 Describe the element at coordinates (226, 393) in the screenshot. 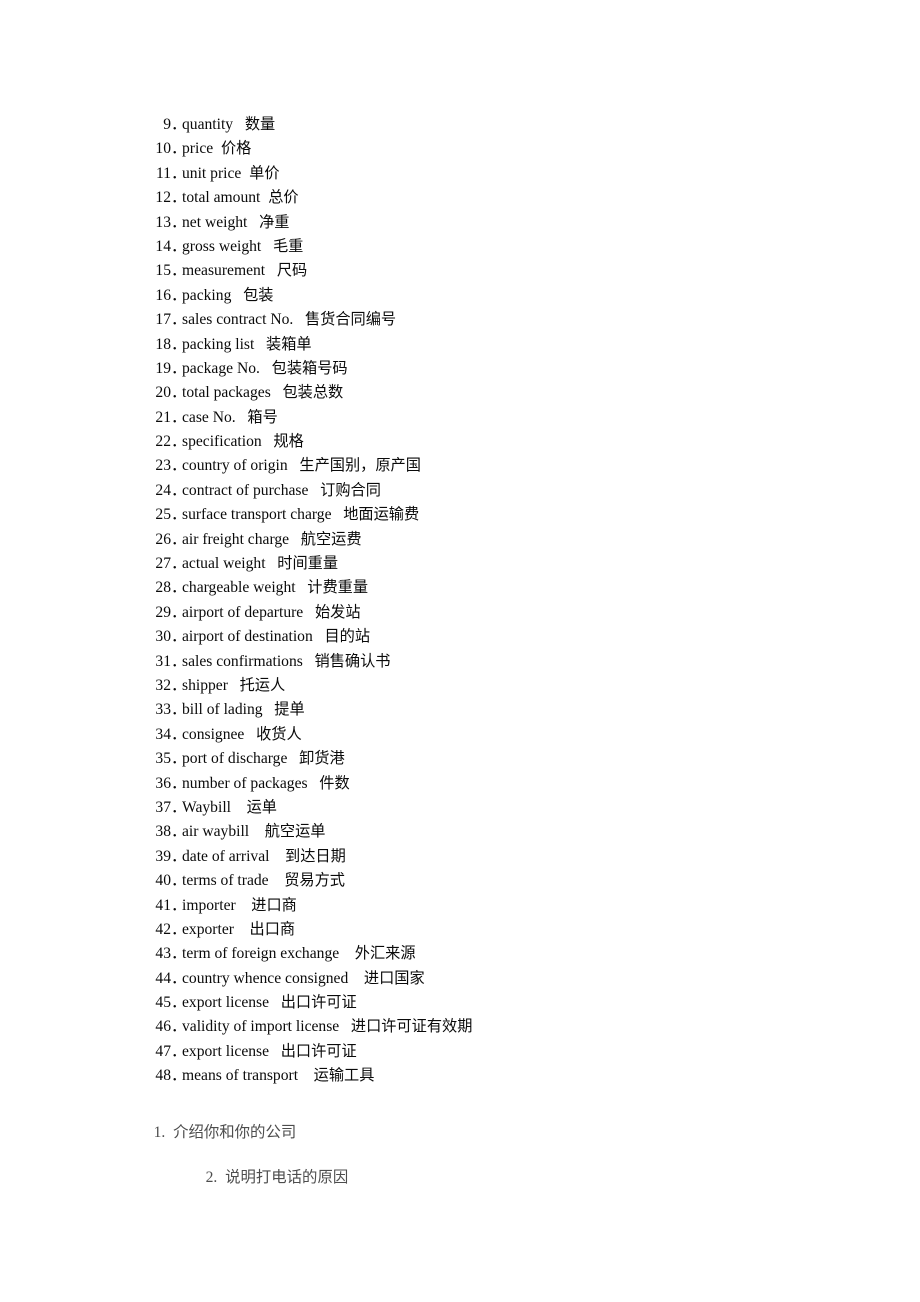

I see `glossary-row-term-en: total packages` at that location.